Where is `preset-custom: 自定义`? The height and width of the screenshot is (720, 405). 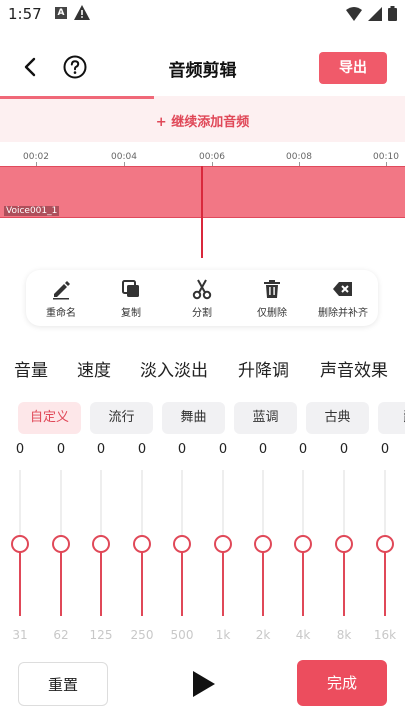
preset-custom: 自定义 is located at coordinates (49, 418).